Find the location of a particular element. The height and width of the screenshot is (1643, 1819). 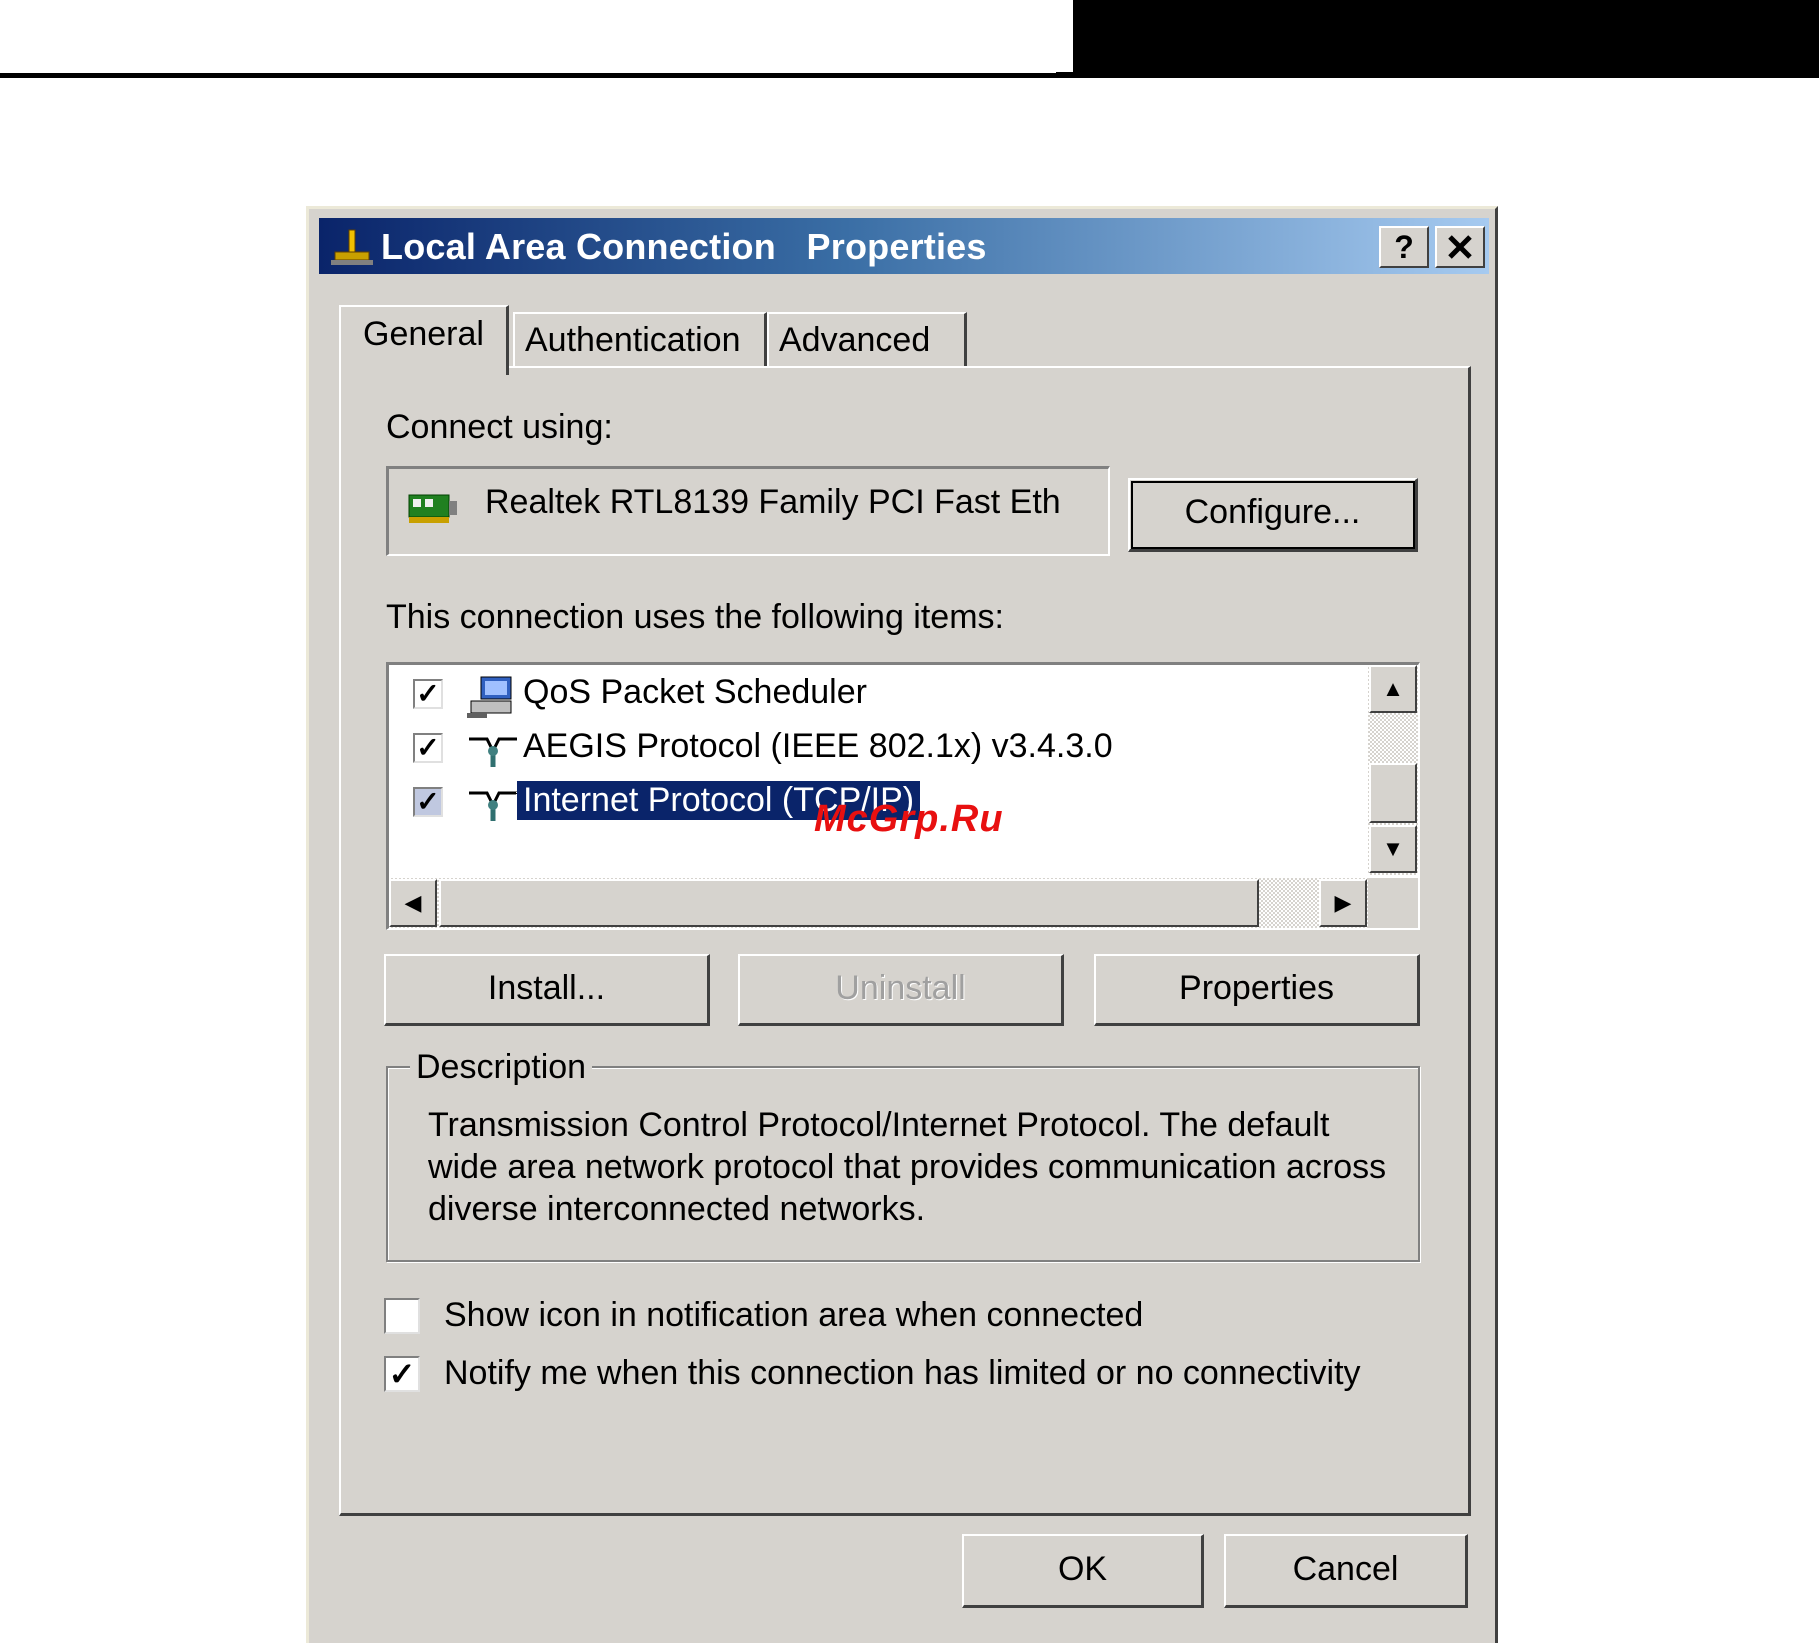

uninstall-button: Uninstall is located at coordinates (901, 990).